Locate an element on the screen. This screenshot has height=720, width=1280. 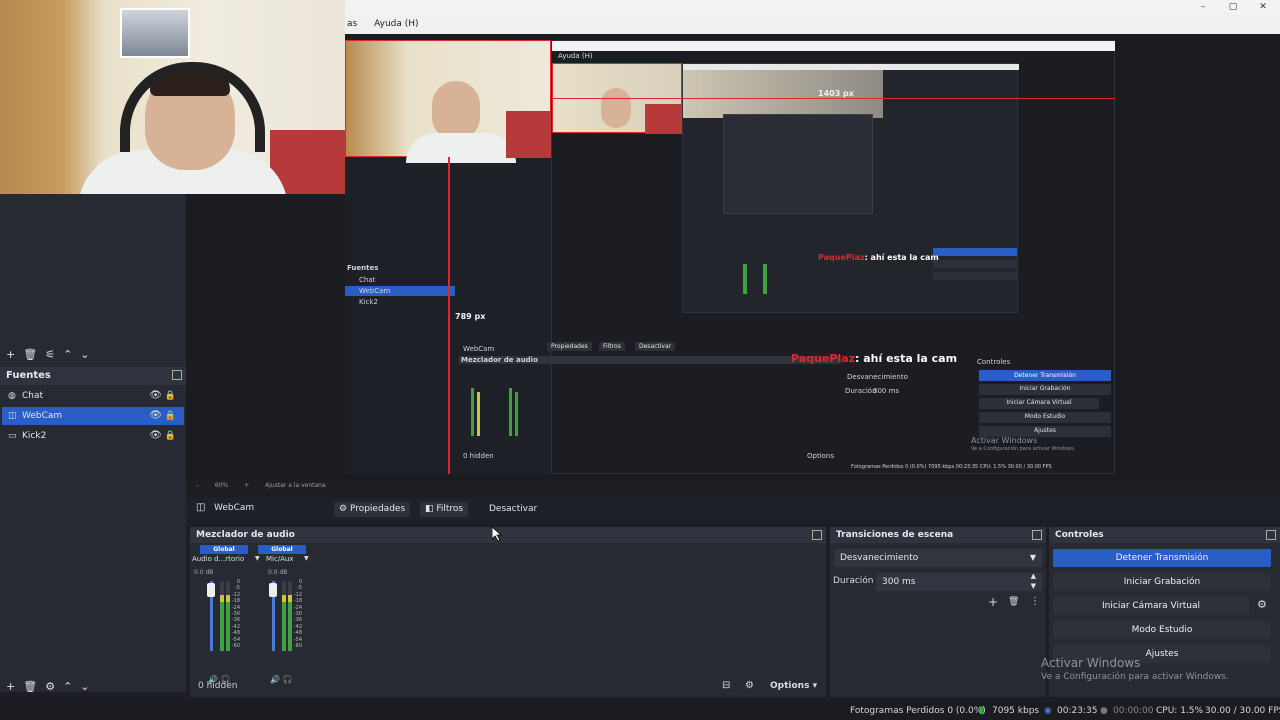
audio-mixer-title: Mezclador de audio is located at coordinates (245, 535).